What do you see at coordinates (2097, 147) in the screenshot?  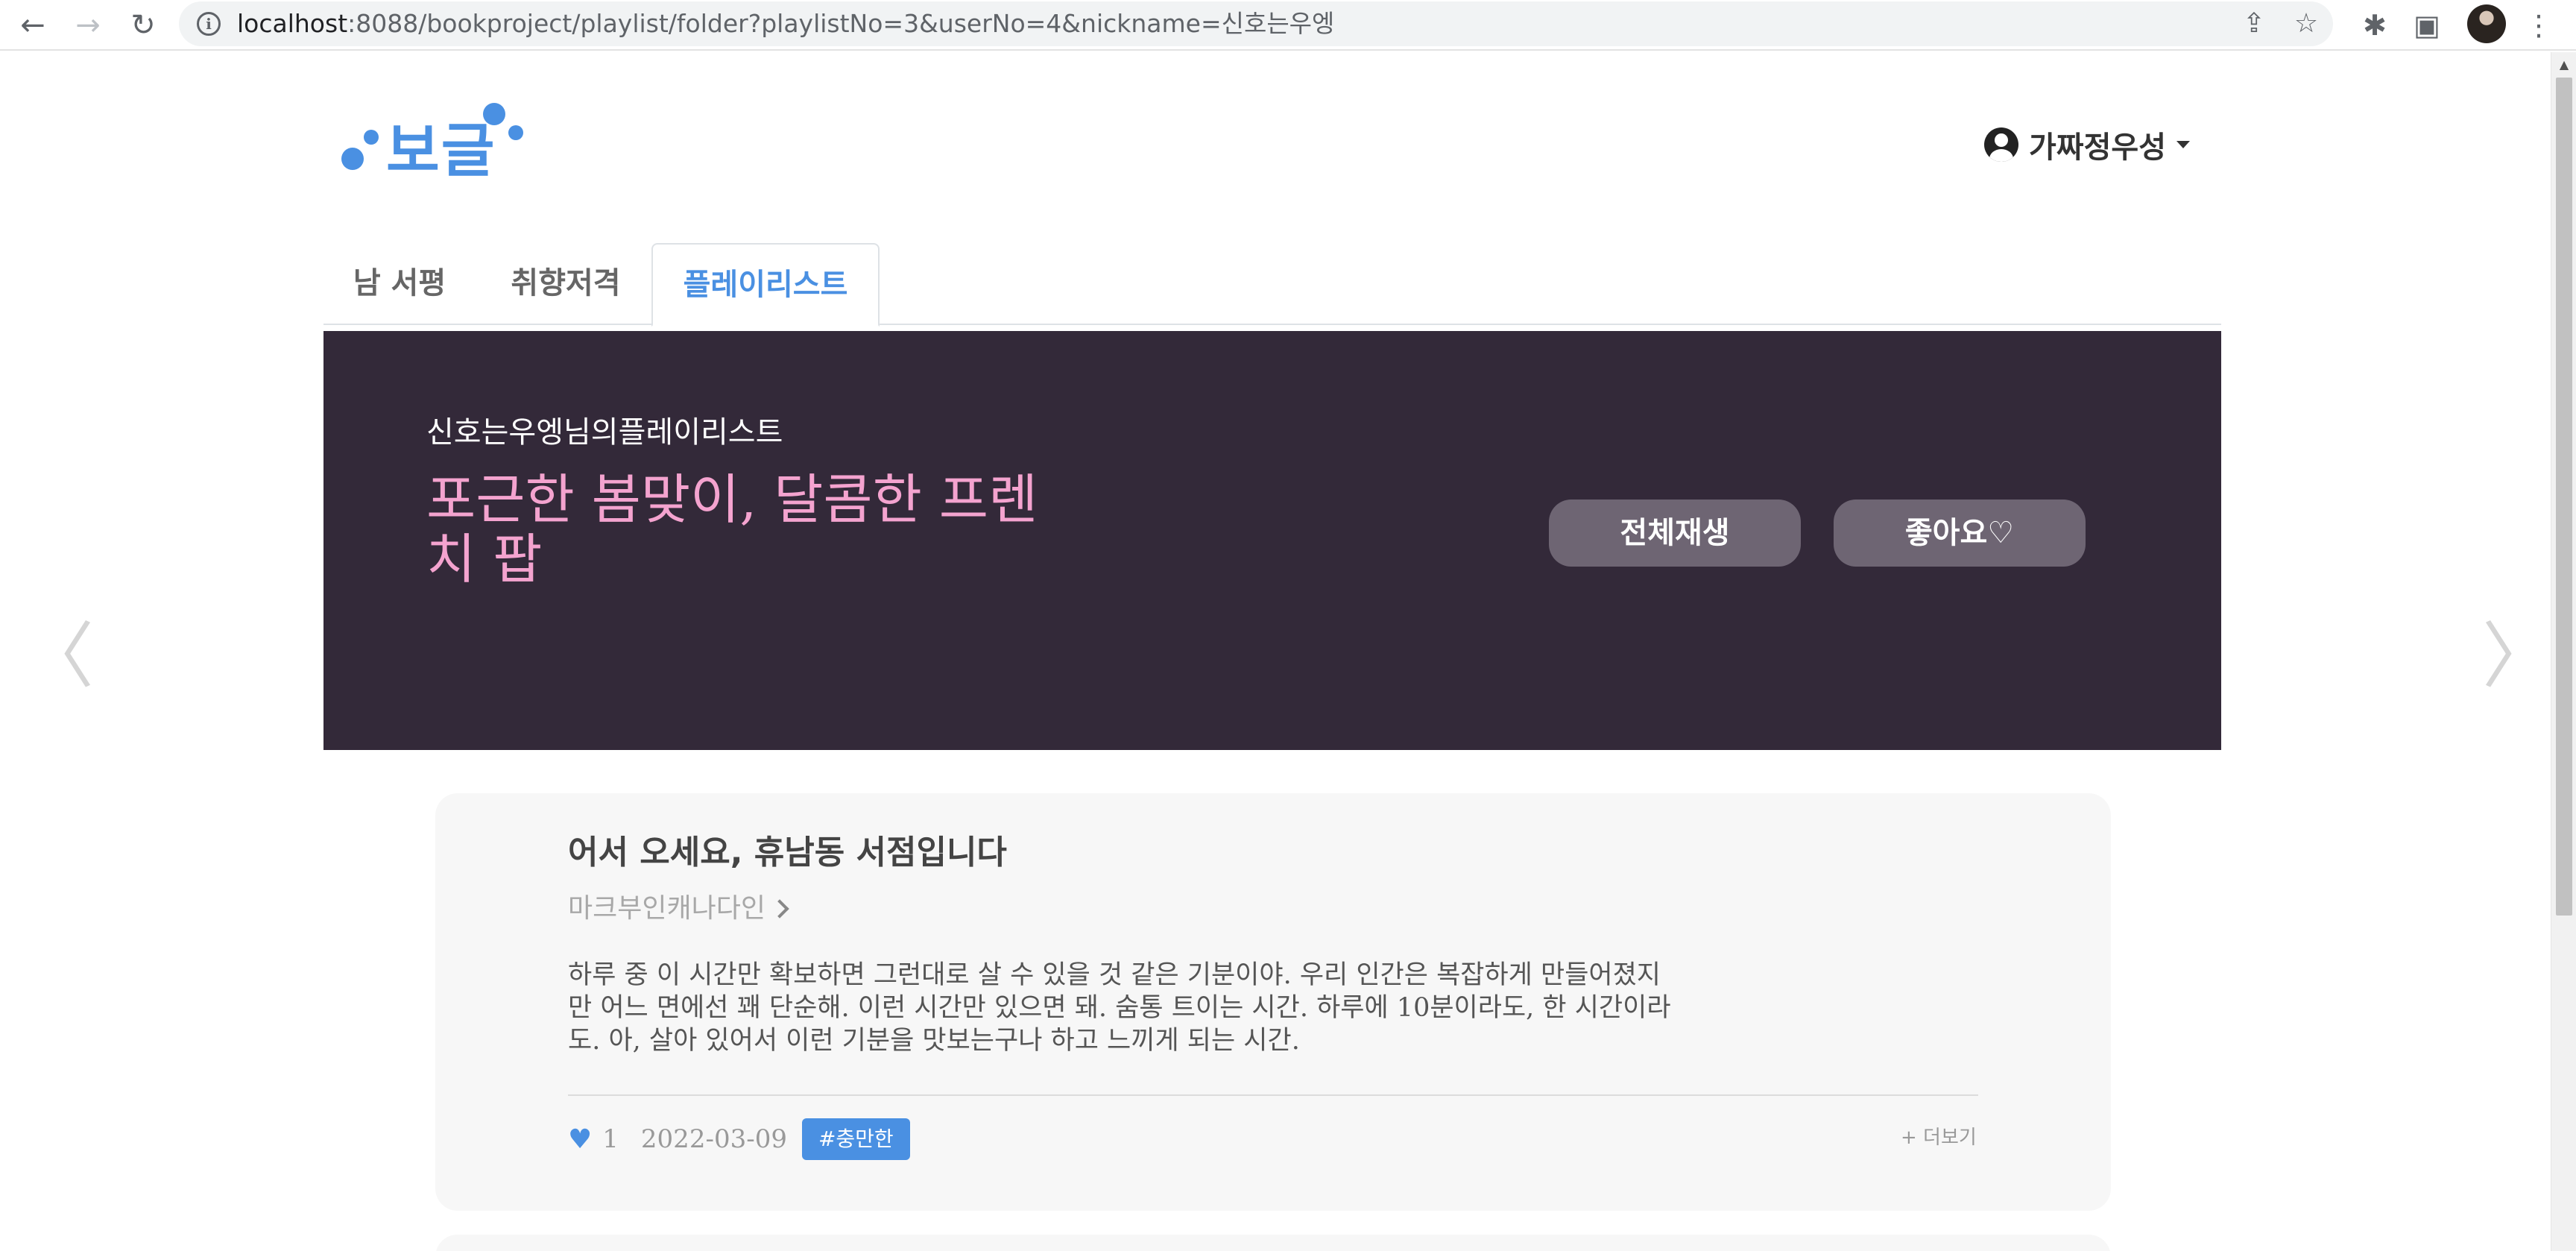 I see `user-name: 가짜정우성` at bounding box center [2097, 147].